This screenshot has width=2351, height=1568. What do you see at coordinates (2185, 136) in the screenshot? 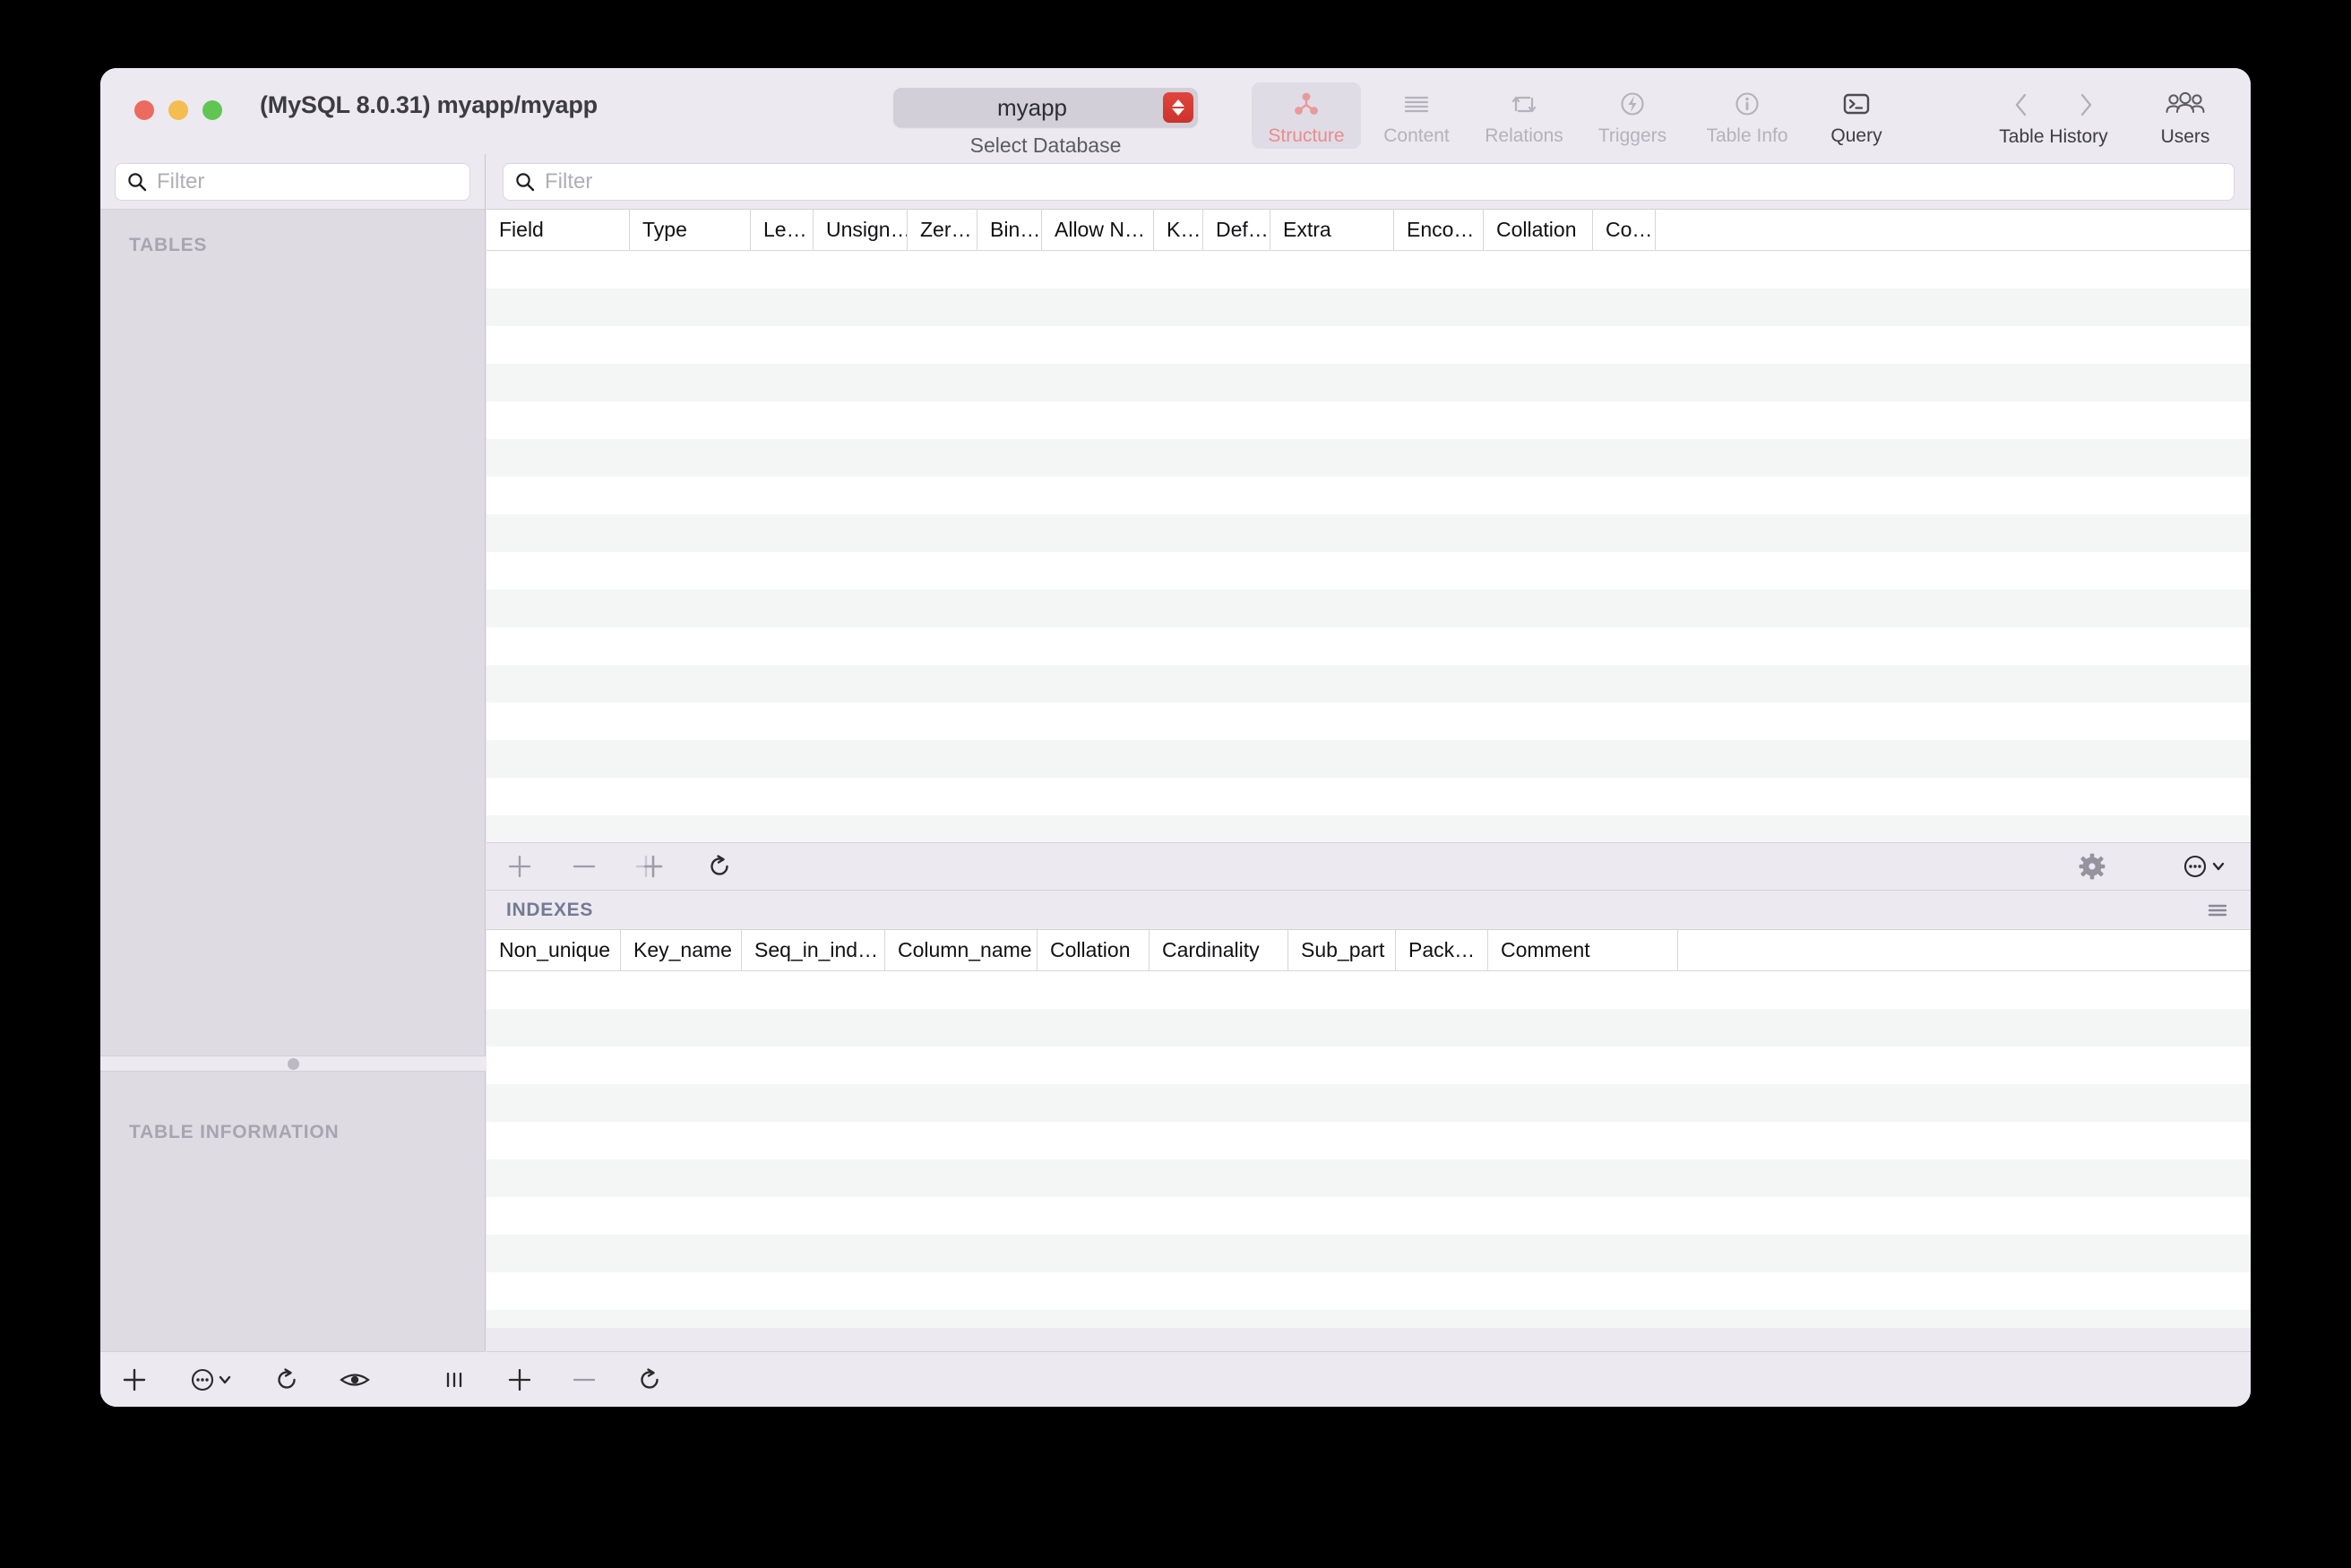
I see `toolbar-users-label: Users` at bounding box center [2185, 136].